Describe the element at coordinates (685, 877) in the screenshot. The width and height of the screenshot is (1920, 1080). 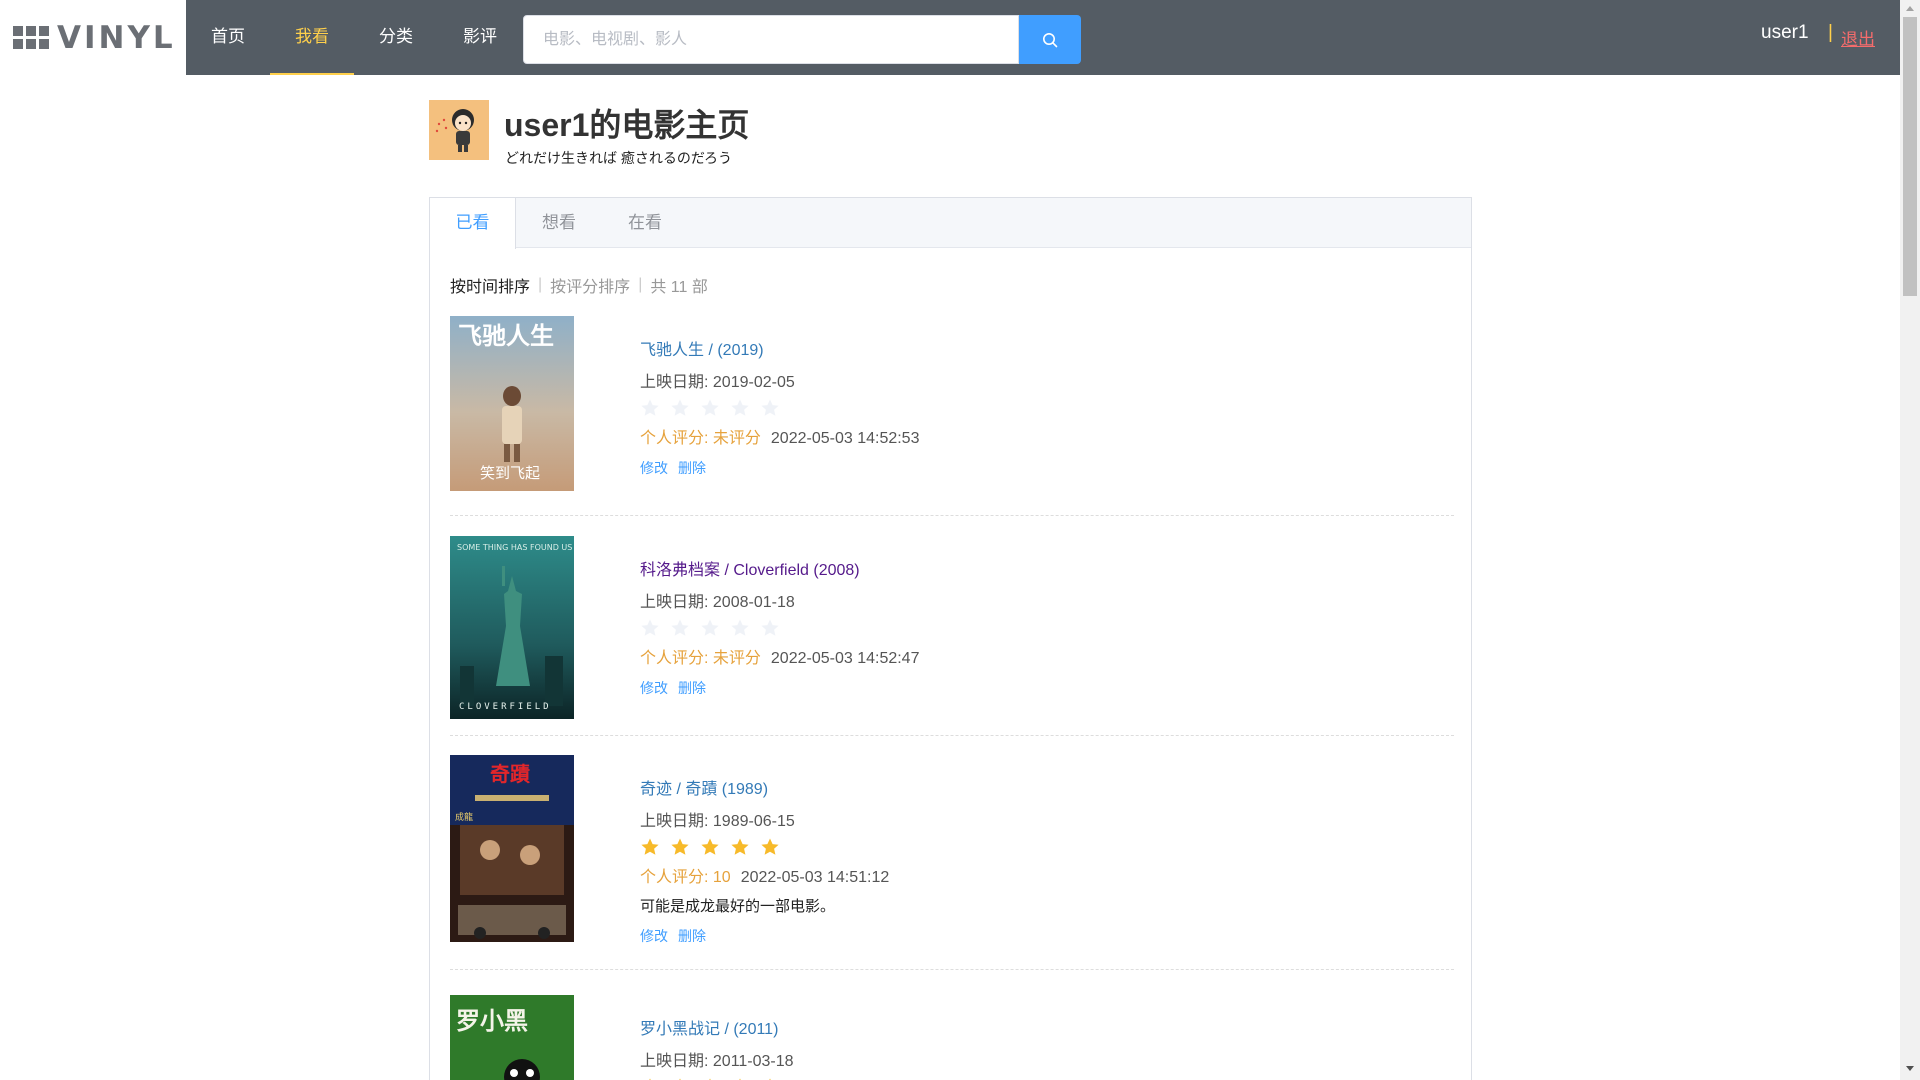
I see `personal-rating: 个人评分: 10` at that location.